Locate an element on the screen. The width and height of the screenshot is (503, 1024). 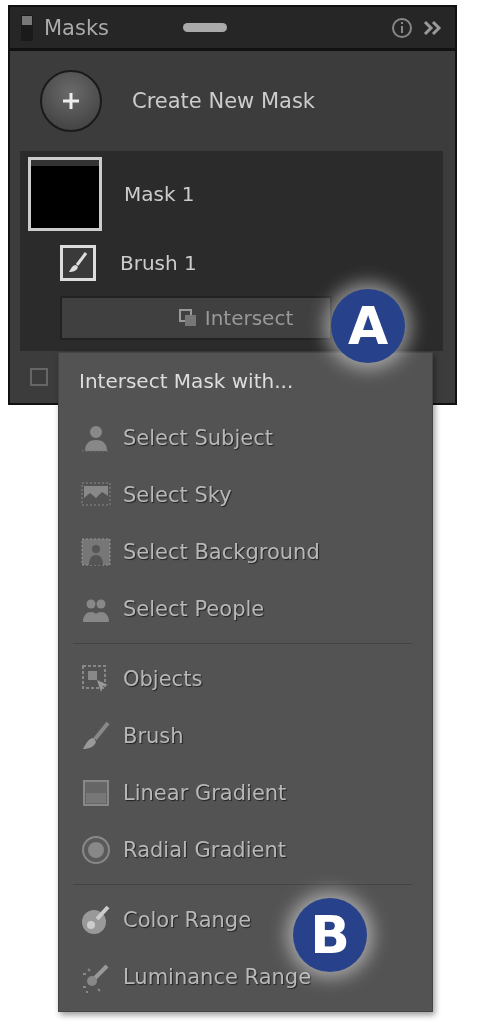
mask-thumbnail is located at coordinates (65, 194).